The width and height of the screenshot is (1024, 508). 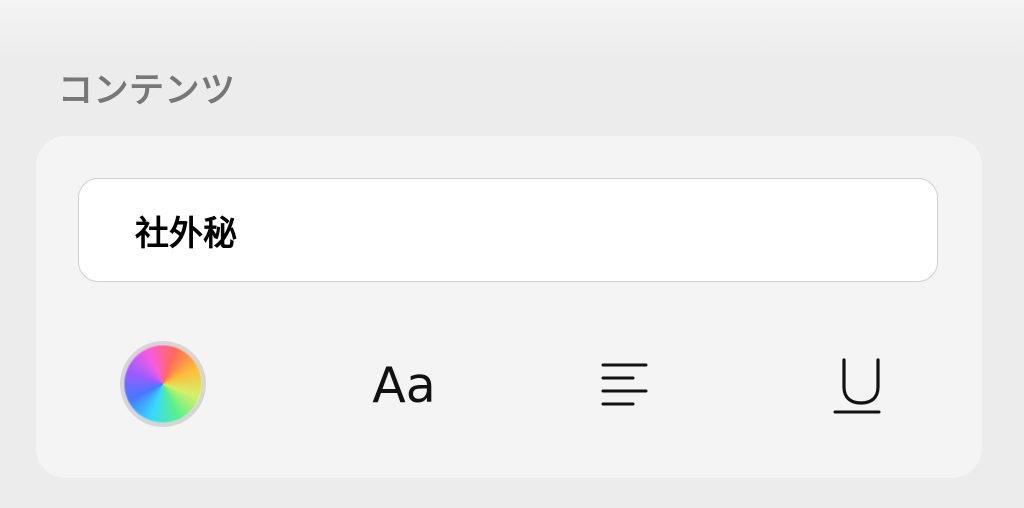 What do you see at coordinates (147, 91) in the screenshot?
I see `section-title: コンテンツ` at bounding box center [147, 91].